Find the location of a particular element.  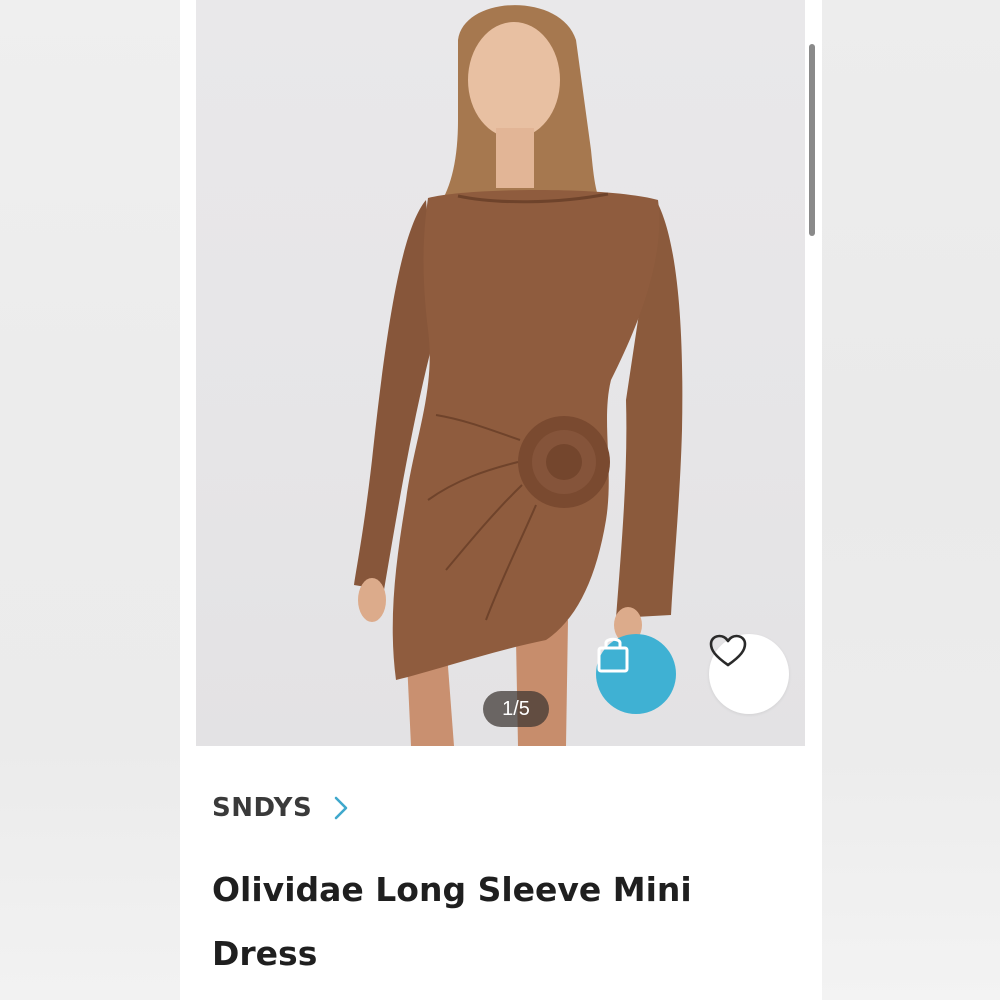

add-to-bag-button is located at coordinates (636, 674).